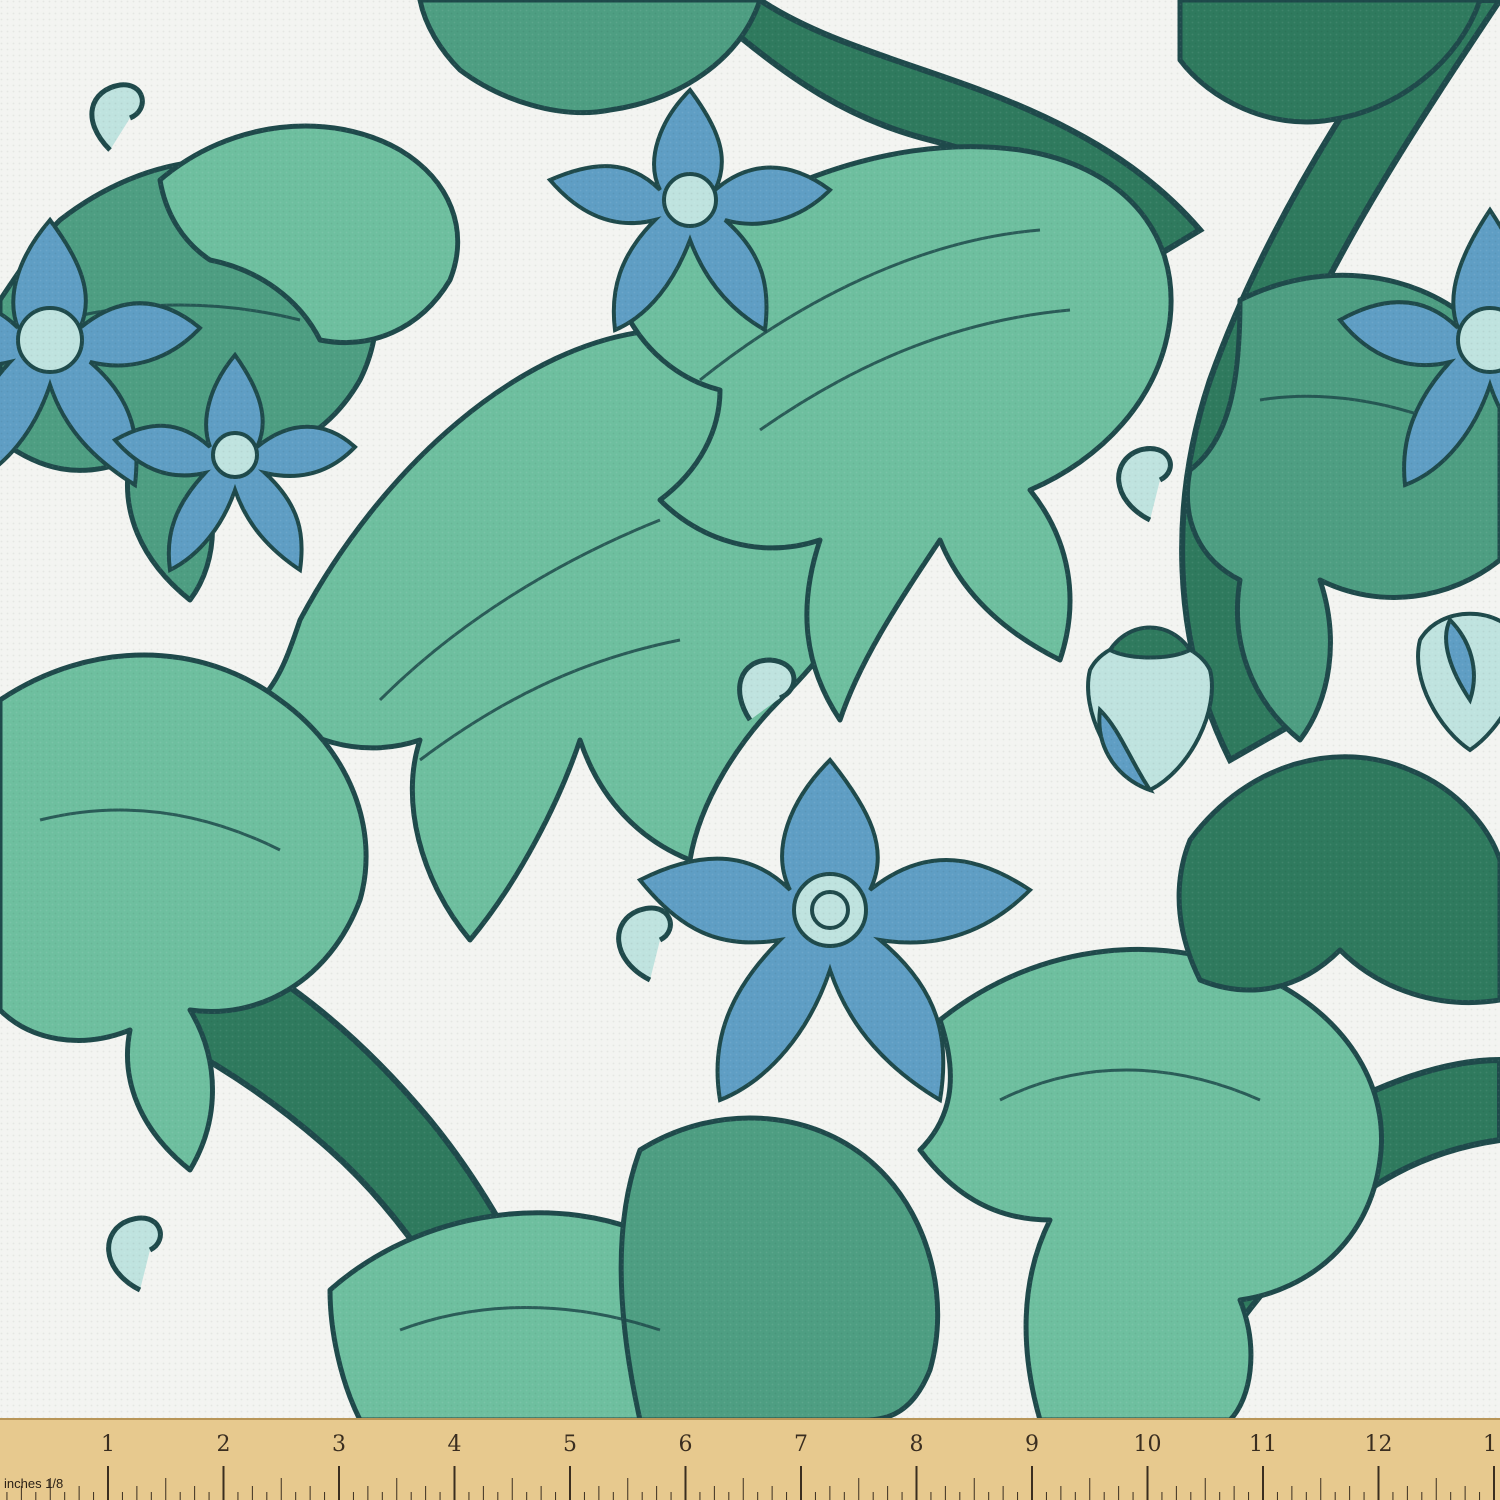  I want to click on ruler-number: 5, so click(570, 1444).